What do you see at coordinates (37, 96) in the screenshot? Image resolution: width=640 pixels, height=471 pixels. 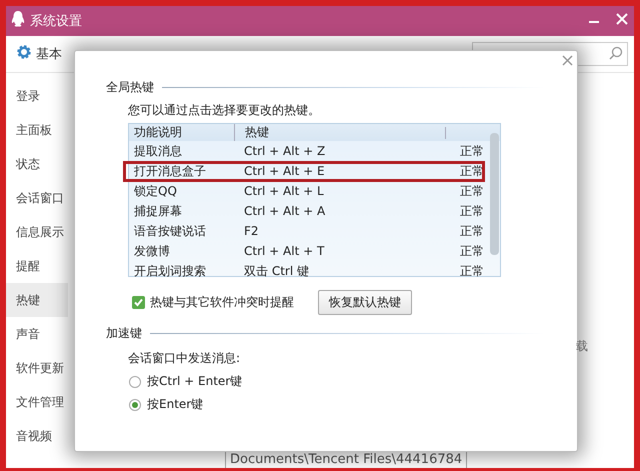 I see `sidebar-item: 登录` at bounding box center [37, 96].